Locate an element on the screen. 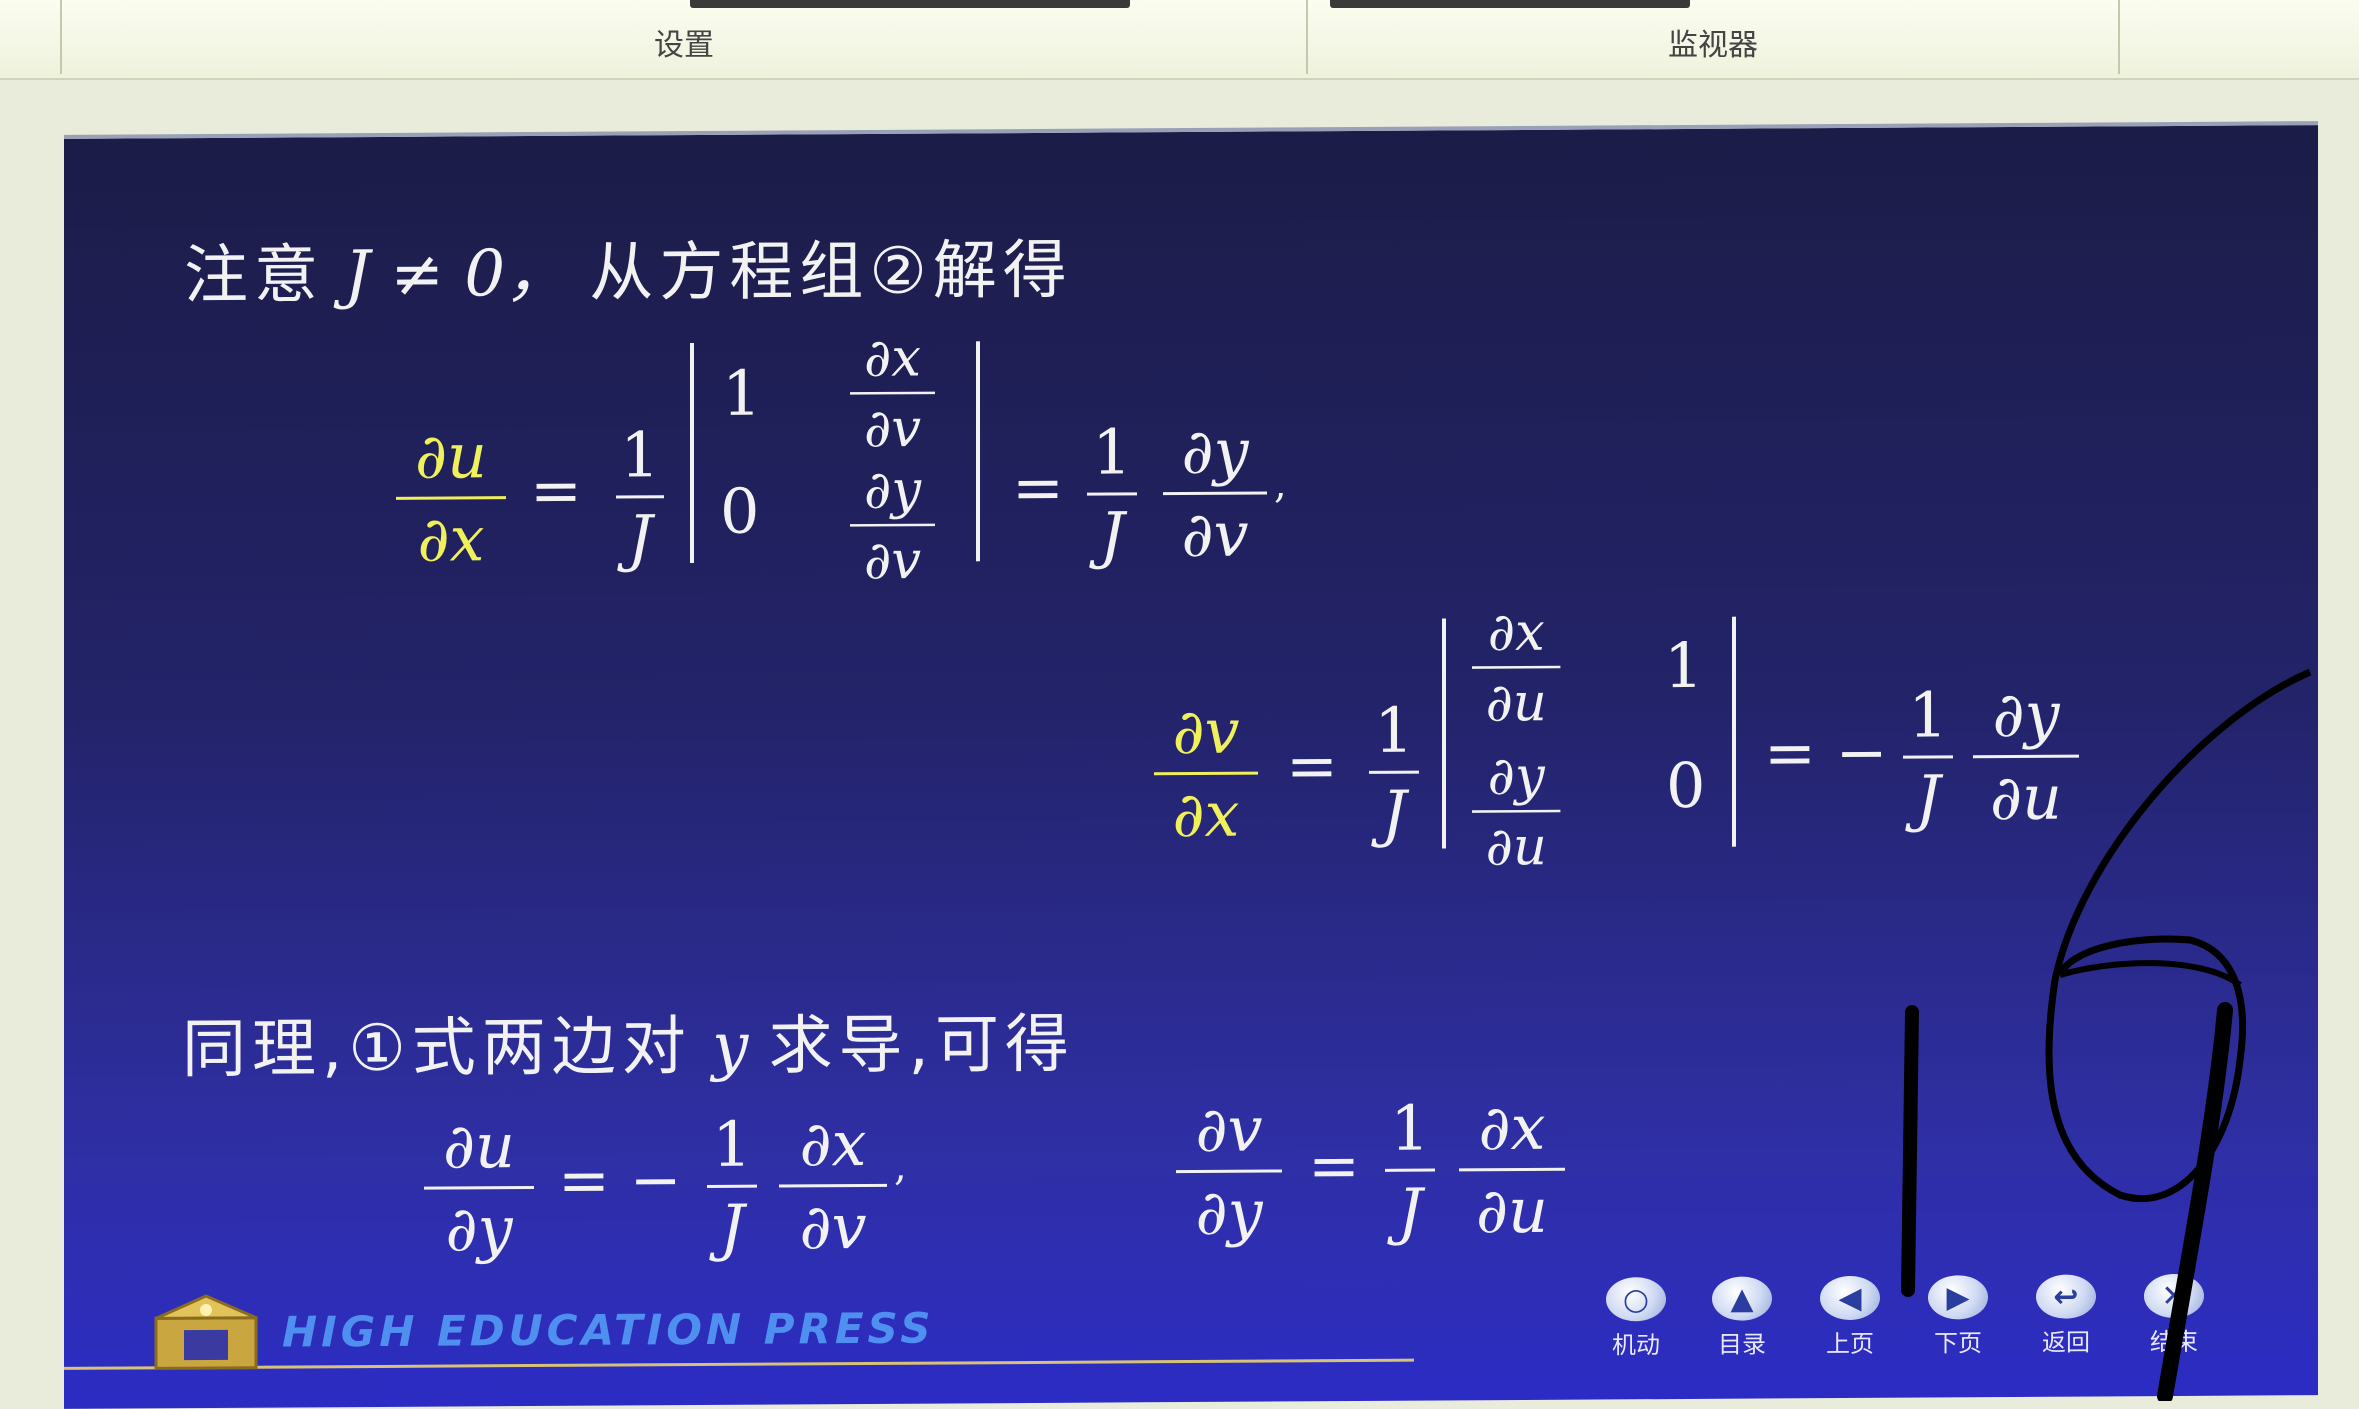 The width and height of the screenshot is (2359, 1409). nav-label: 机动 is located at coordinates (1636, 1345).